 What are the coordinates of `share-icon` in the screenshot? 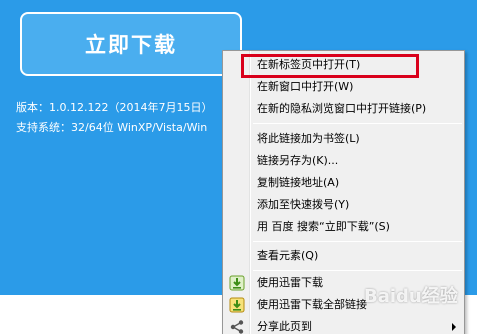 It's located at (237, 327).